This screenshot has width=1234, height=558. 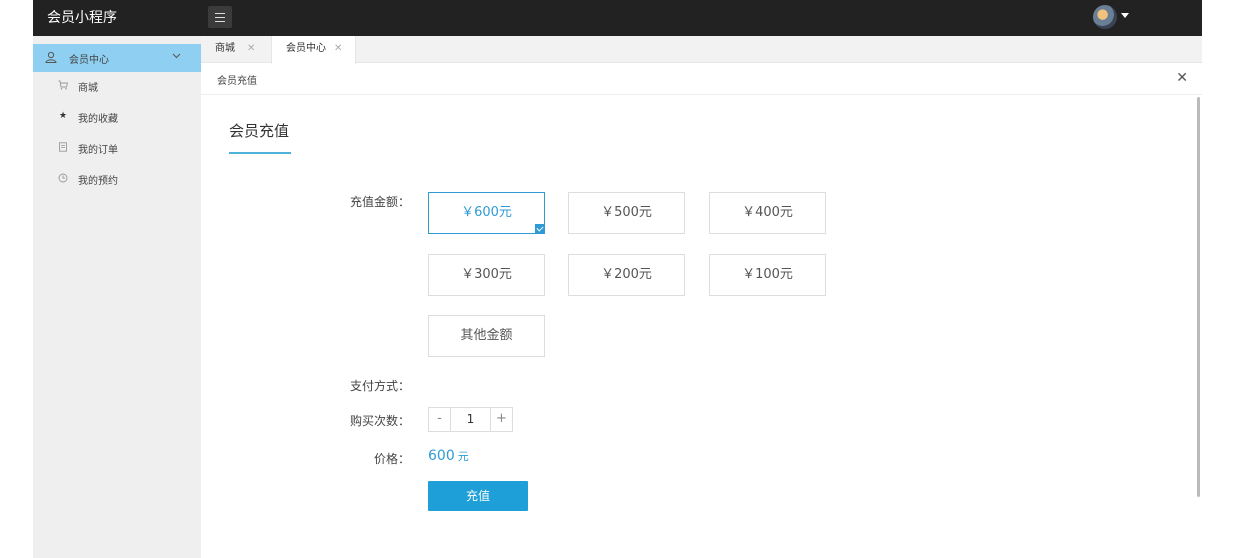 I want to click on amount-option-other: 其他金额, so click(x=486, y=336).